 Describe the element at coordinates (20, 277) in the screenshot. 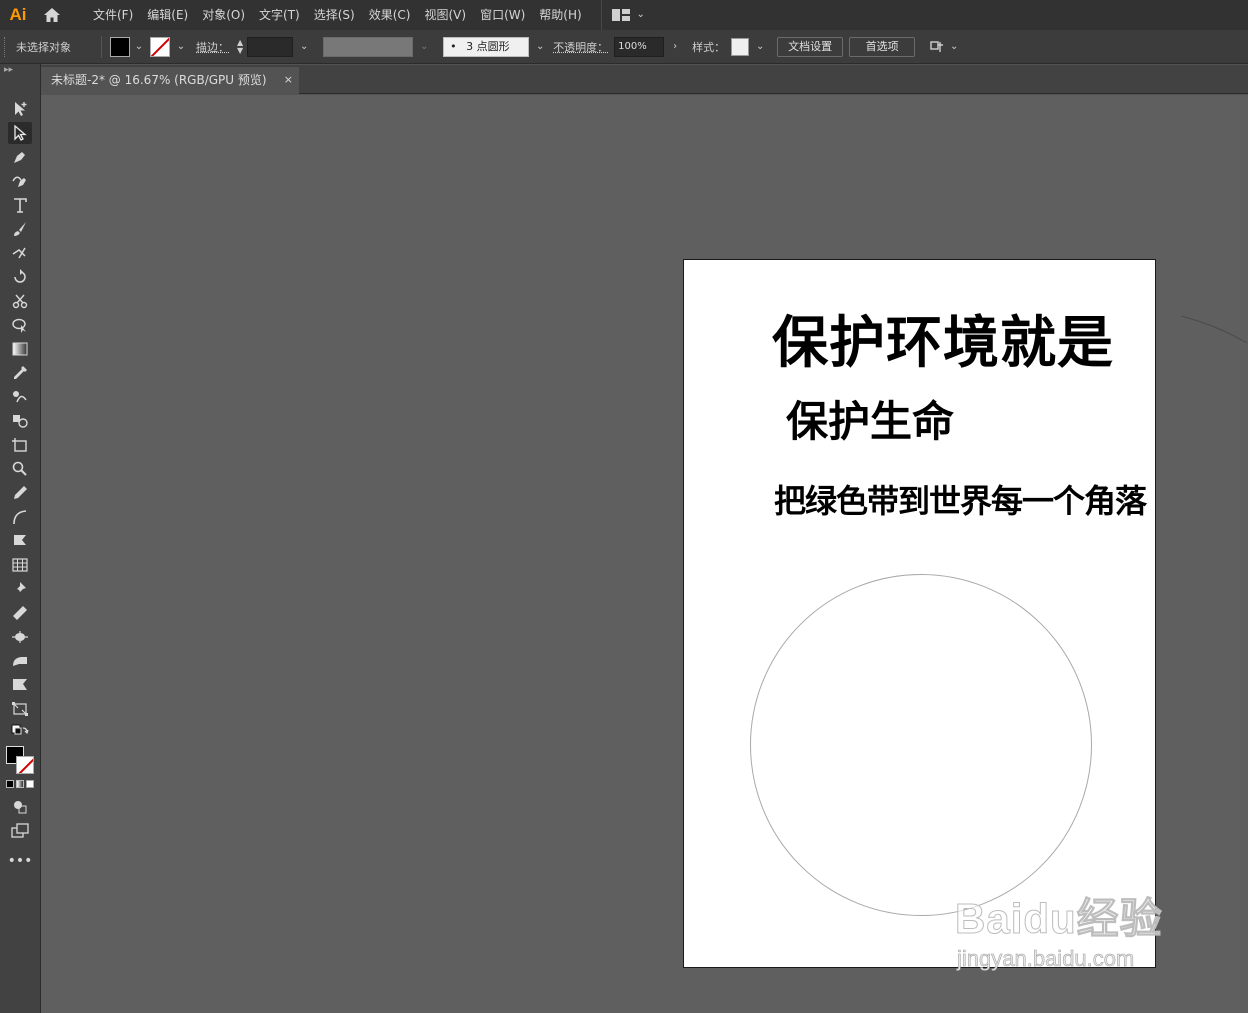

I see `rotate-tool` at that location.